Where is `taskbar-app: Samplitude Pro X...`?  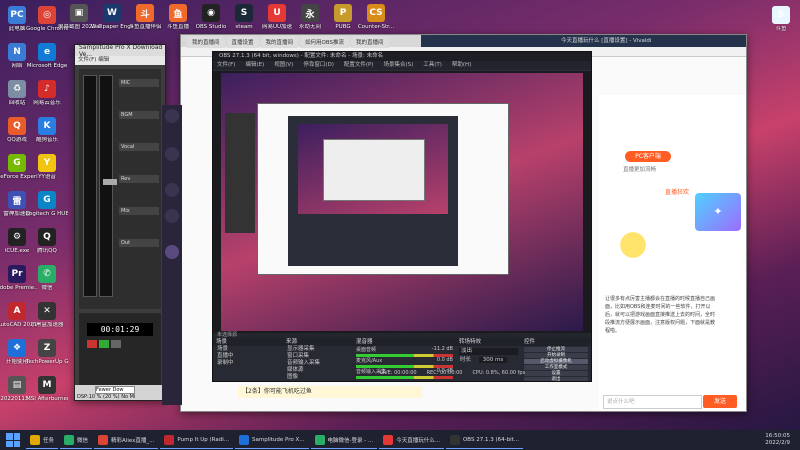
taskbar-app: Samplitude Pro X... is located at coordinates (271, 440).